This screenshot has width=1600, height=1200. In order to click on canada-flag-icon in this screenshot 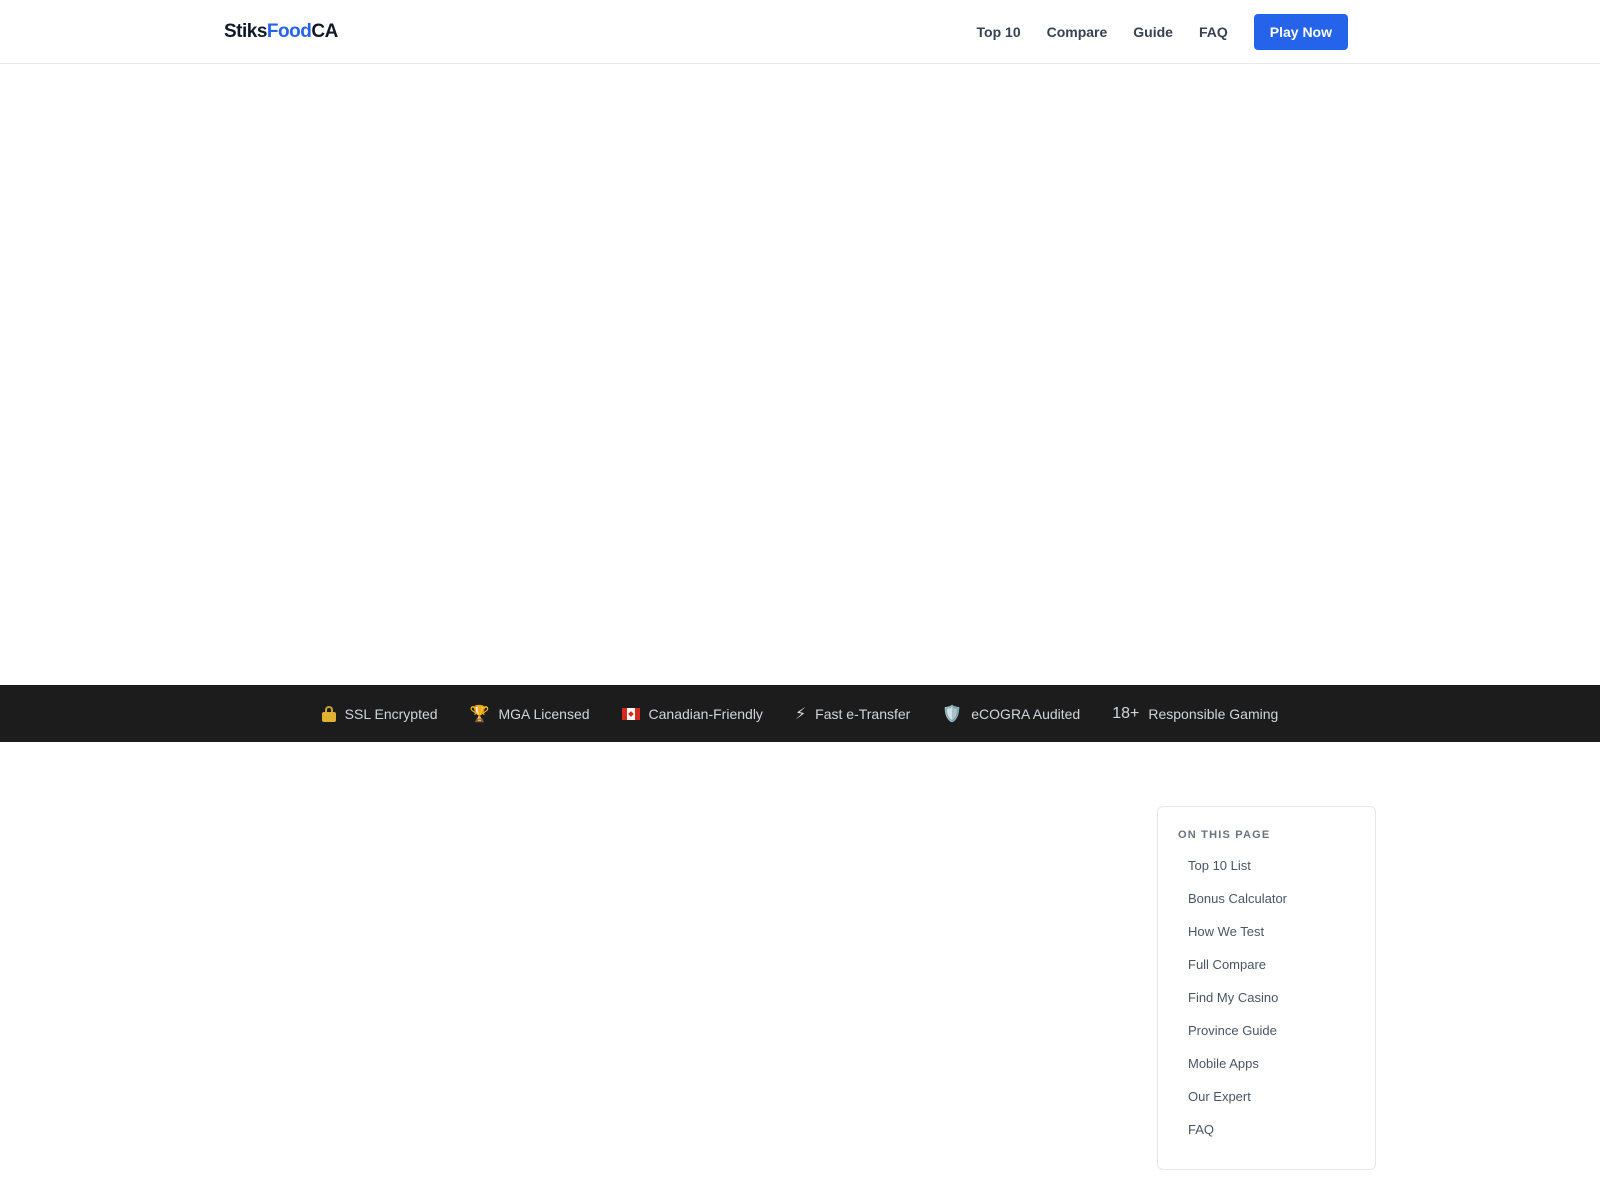, I will do `click(630, 714)`.